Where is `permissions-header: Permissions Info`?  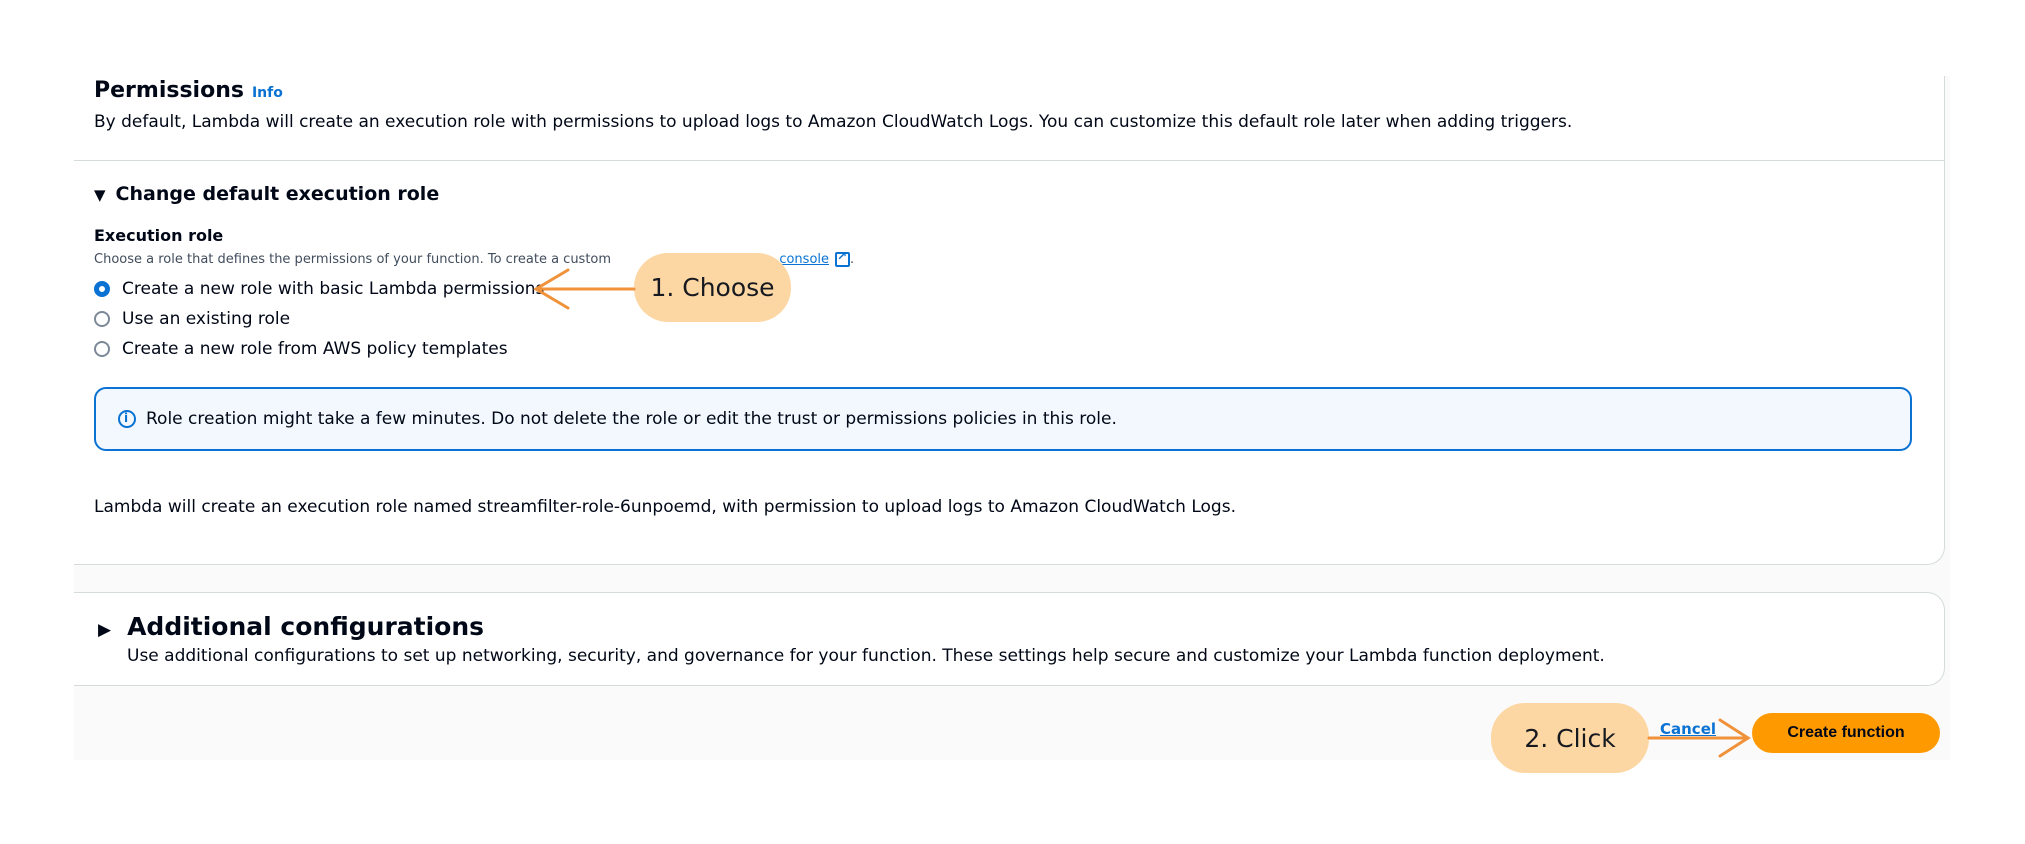 permissions-header: Permissions Info is located at coordinates (188, 90).